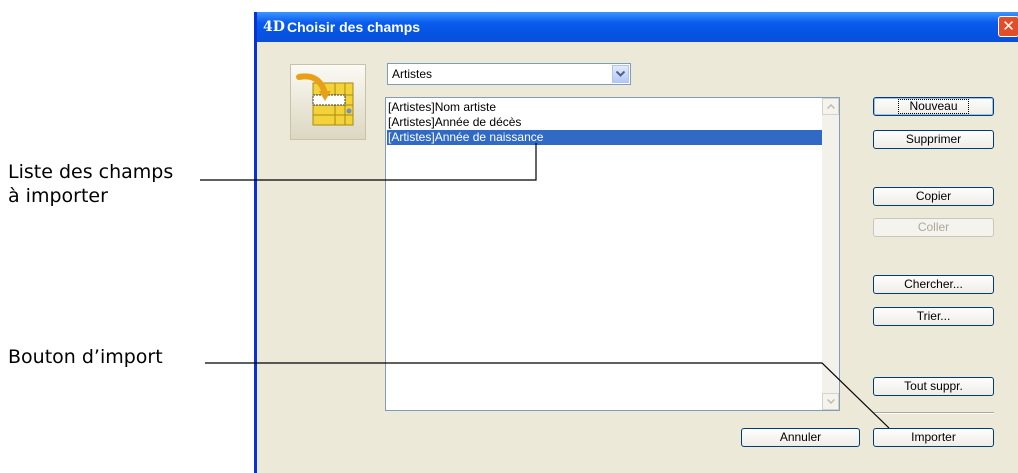 Image resolution: width=1018 pixels, height=473 pixels. What do you see at coordinates (465, 107) in the screenshot?
I see `list-item-field: Nom artiste` at bounding box center [465, 107].